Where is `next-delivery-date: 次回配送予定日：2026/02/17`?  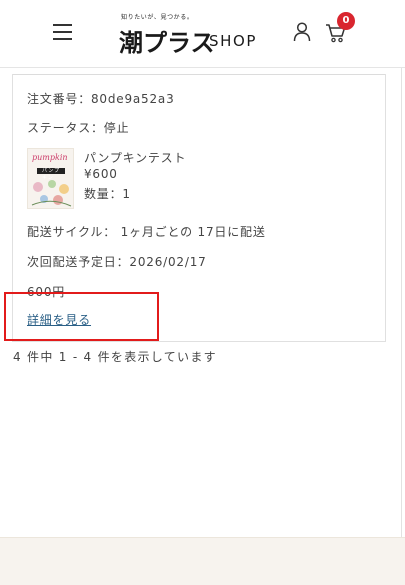 next-delivery-date: 次回配送予定日：2026/02/17 is located at coordinates (117, 262).